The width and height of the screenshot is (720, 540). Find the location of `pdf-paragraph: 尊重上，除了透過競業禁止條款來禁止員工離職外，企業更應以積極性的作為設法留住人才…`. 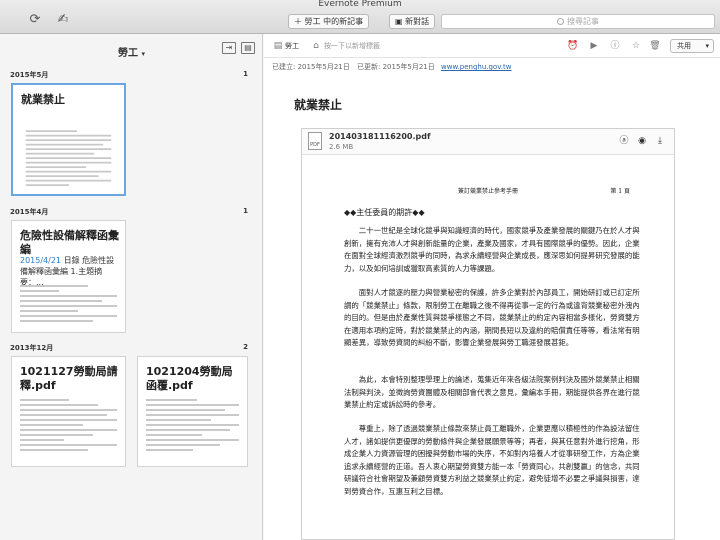

pdf-paragraph: 尊重上，除了透過競業禁止條款來禁止員工離職外，企業更應以積極性的作為設法留住人才… is located at coordinates (492, 460).